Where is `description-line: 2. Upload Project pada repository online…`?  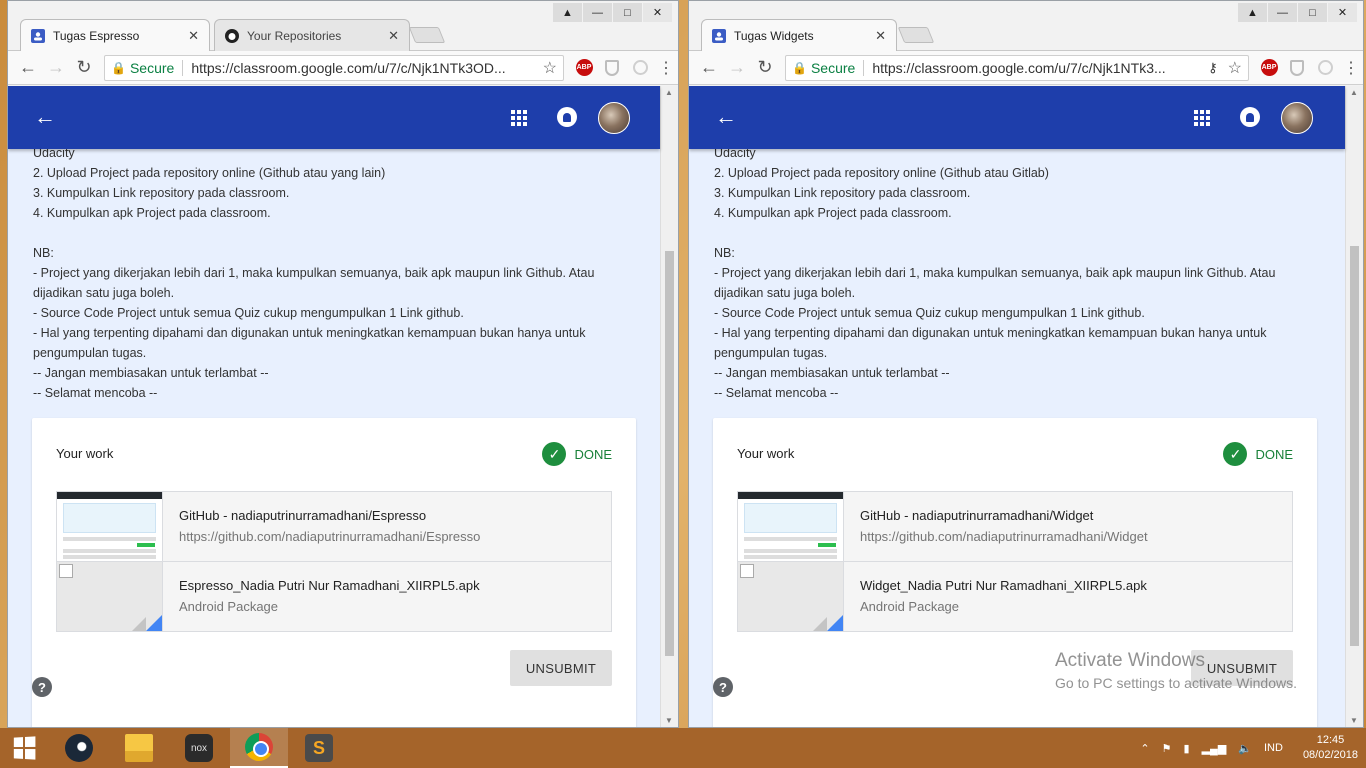
description-line: 2. Upload Project pada repository online… is located at coordinates (209, 173).